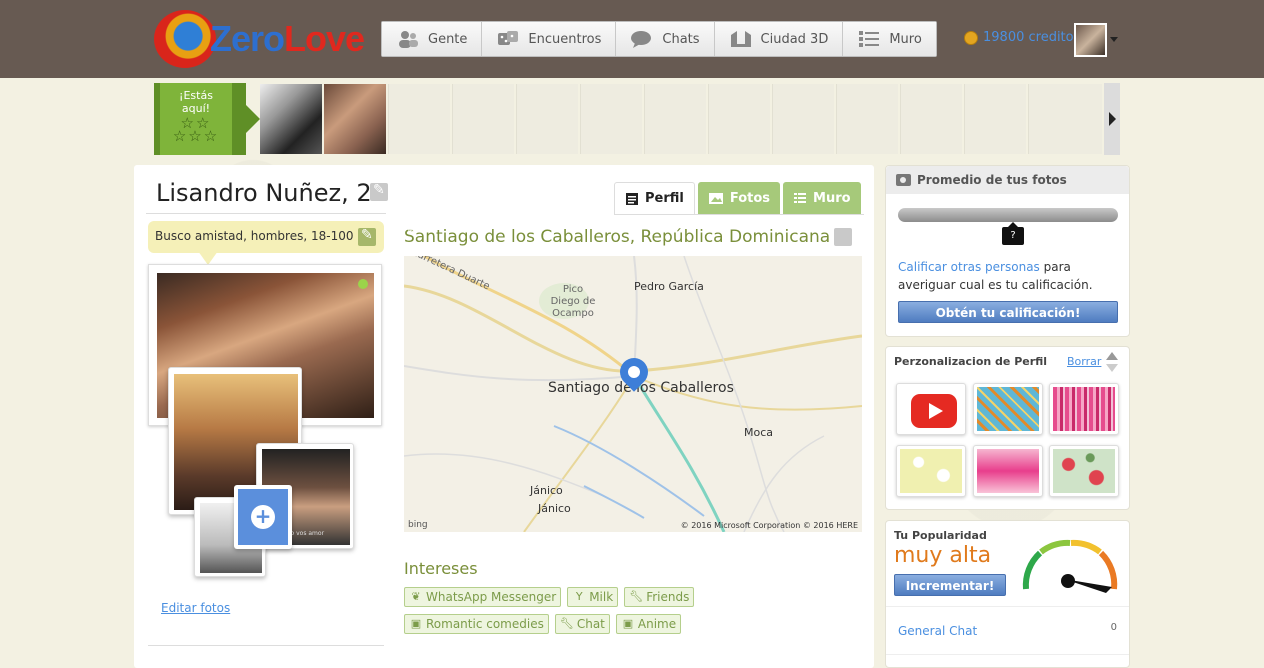 The width and height of the screenshot is (1264, 668). I want to click on youtube-icon, so click(934, 411).